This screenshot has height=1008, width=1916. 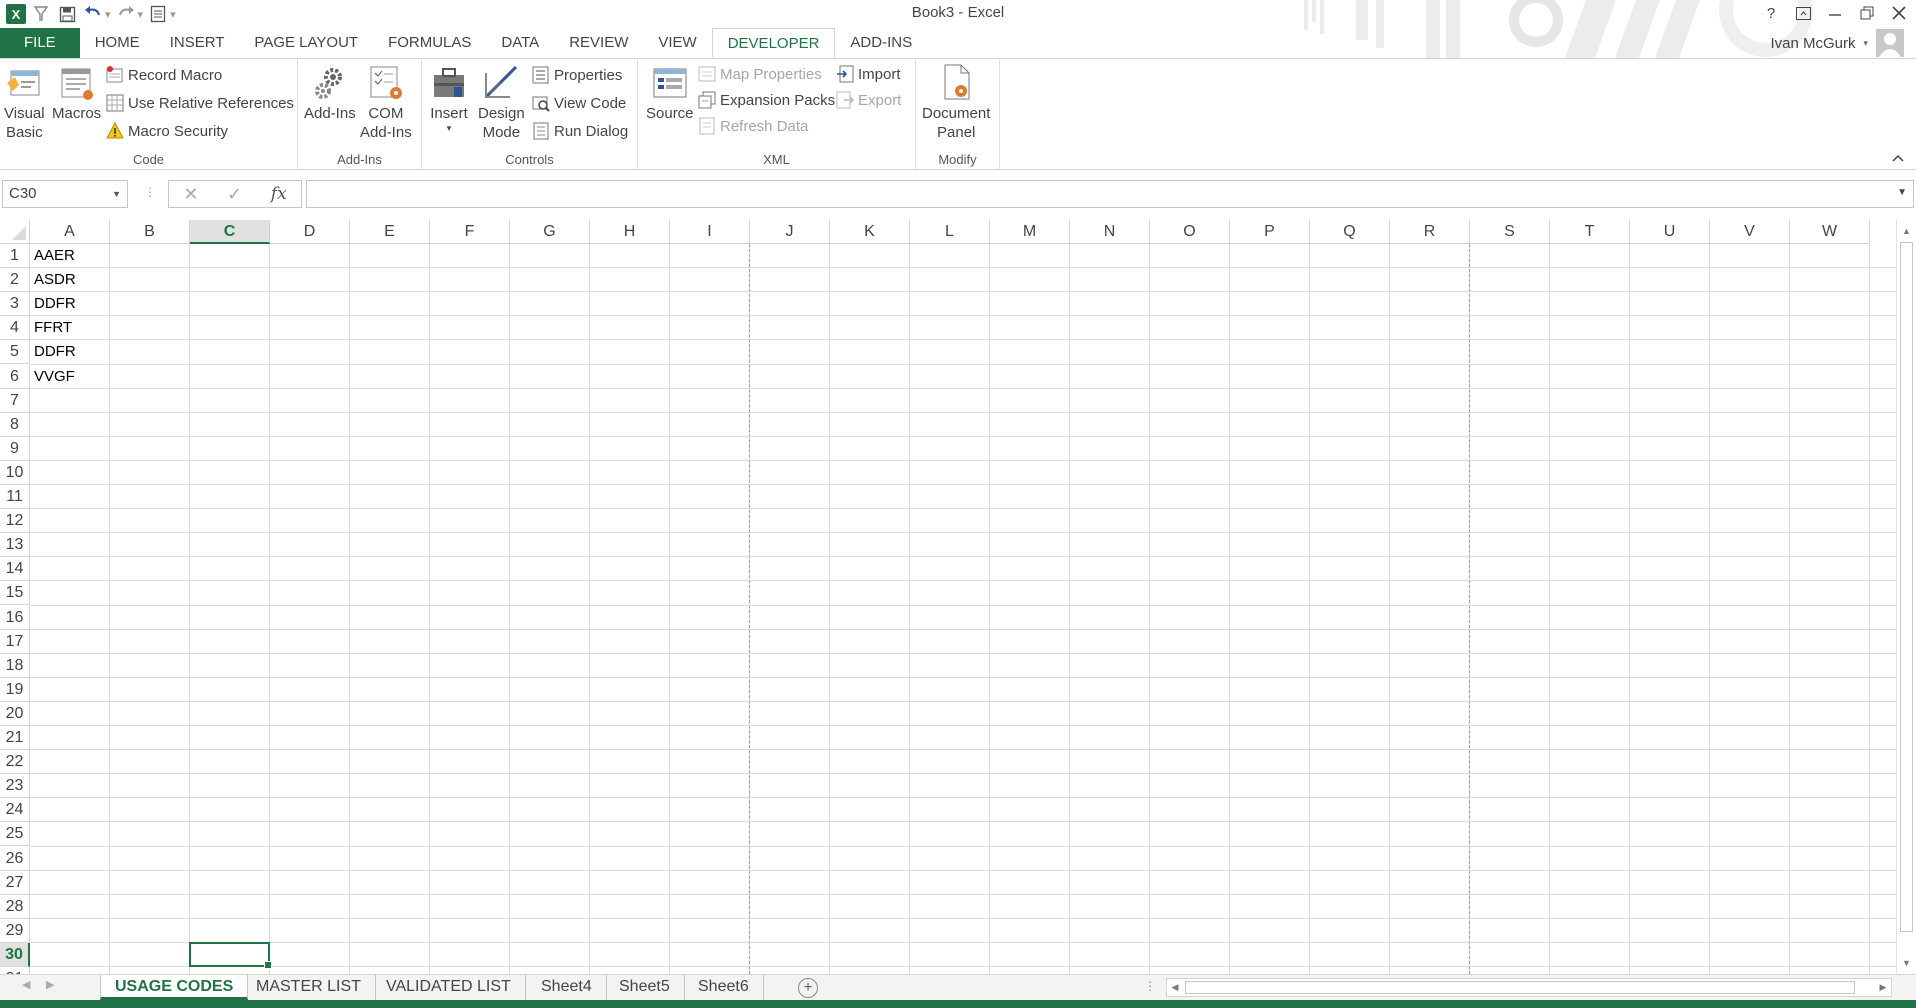 I want to click on cell-a4: FFRT, so click(x=70, y=328).